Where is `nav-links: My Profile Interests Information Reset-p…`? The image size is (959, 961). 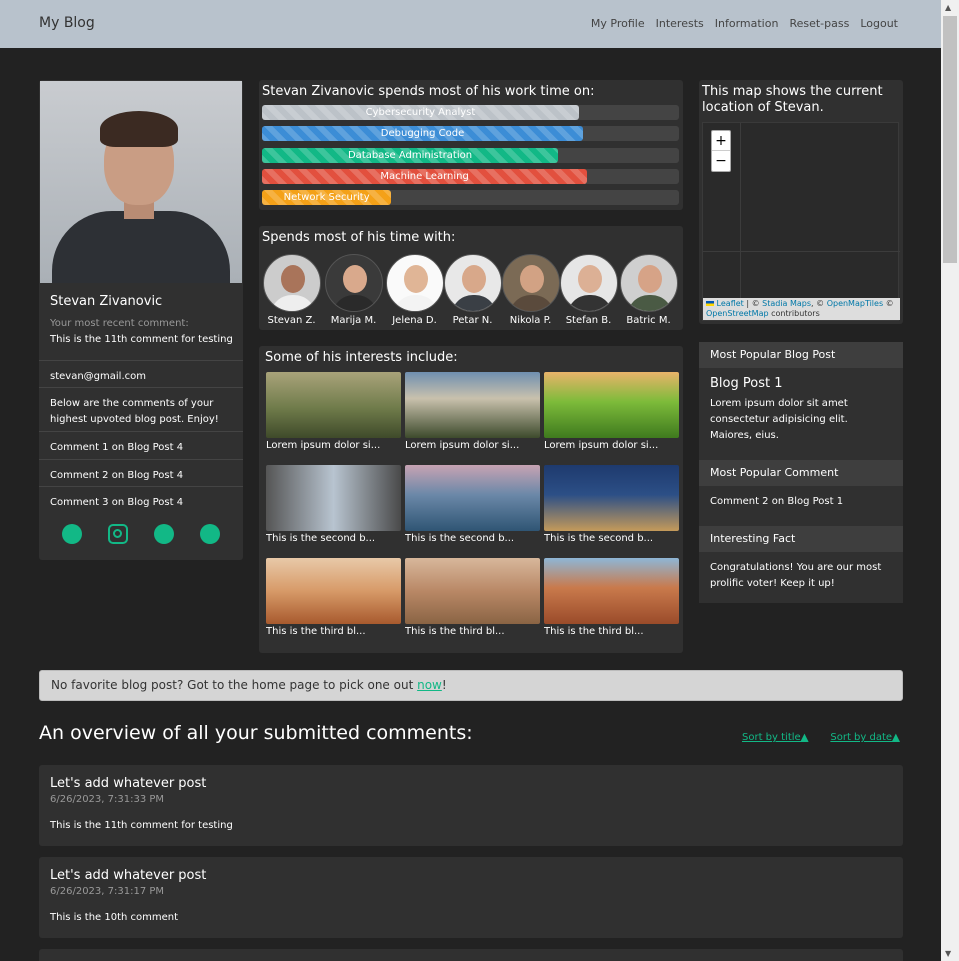 nav-links: My Profile Interests Information Reset-p… is located at coordinates (744, 23).